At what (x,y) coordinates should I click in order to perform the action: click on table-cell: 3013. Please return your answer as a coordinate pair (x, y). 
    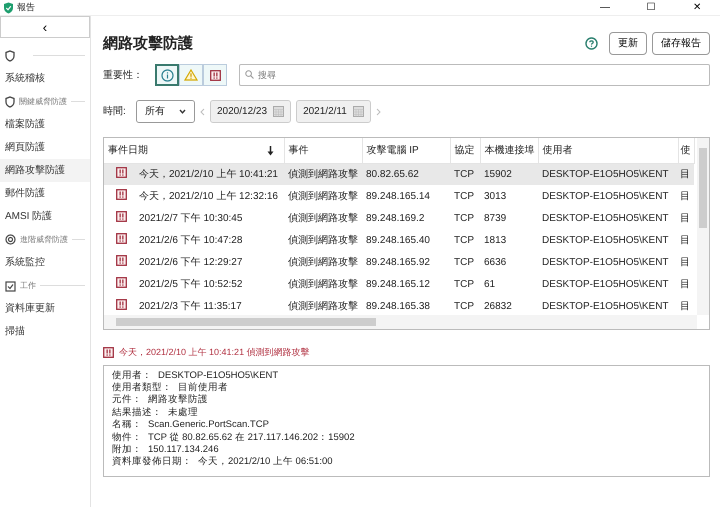
    Looking at the image, I should click on (495, 196).